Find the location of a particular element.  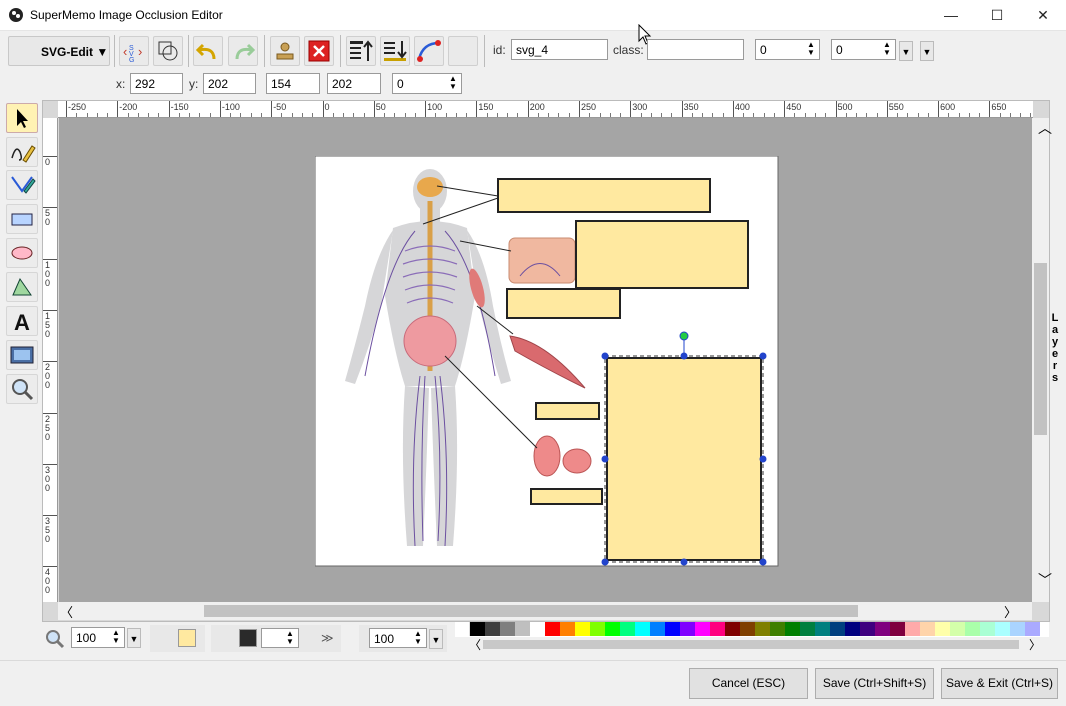

close-window-button: ✕ is located at coordinates (1043, 15).